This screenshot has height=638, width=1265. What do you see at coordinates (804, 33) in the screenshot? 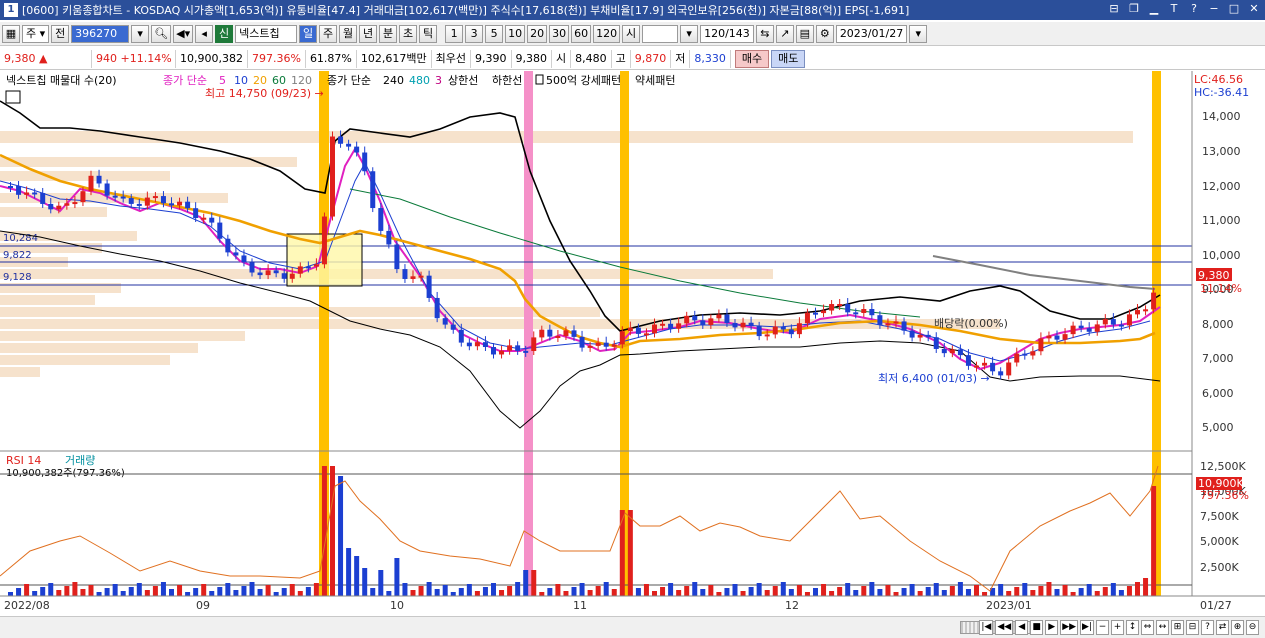
I see `grid-icon: ▤` at bounding box center [804, 33].